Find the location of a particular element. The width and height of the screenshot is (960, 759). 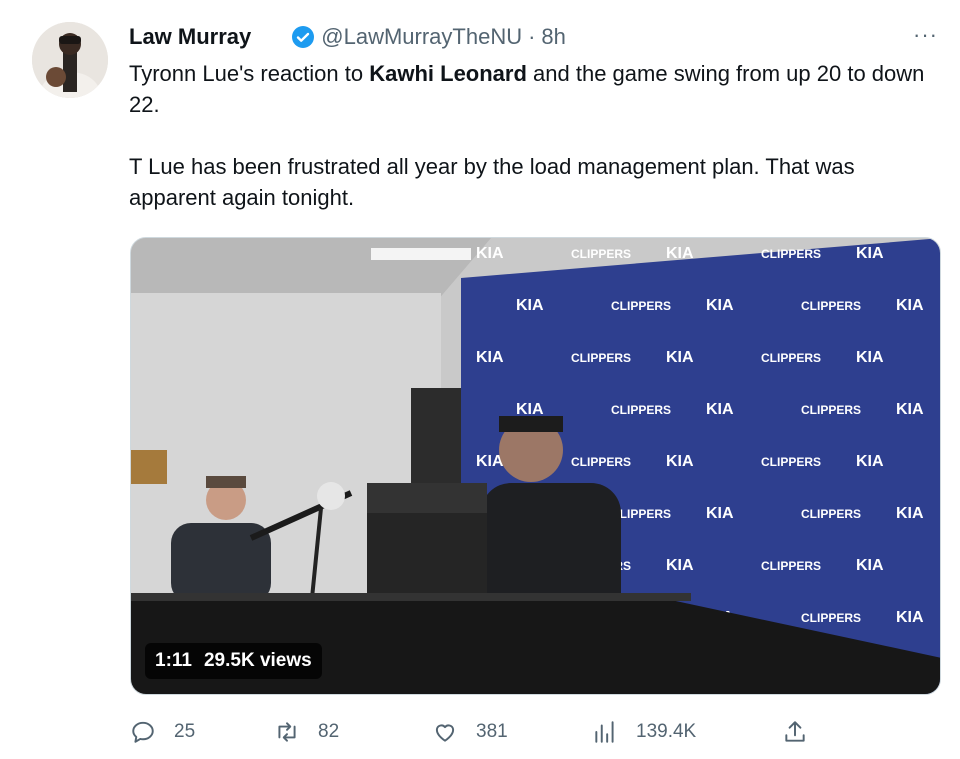

action-bar: 25 82 381 139.4K is located at coordinates (535, 732).